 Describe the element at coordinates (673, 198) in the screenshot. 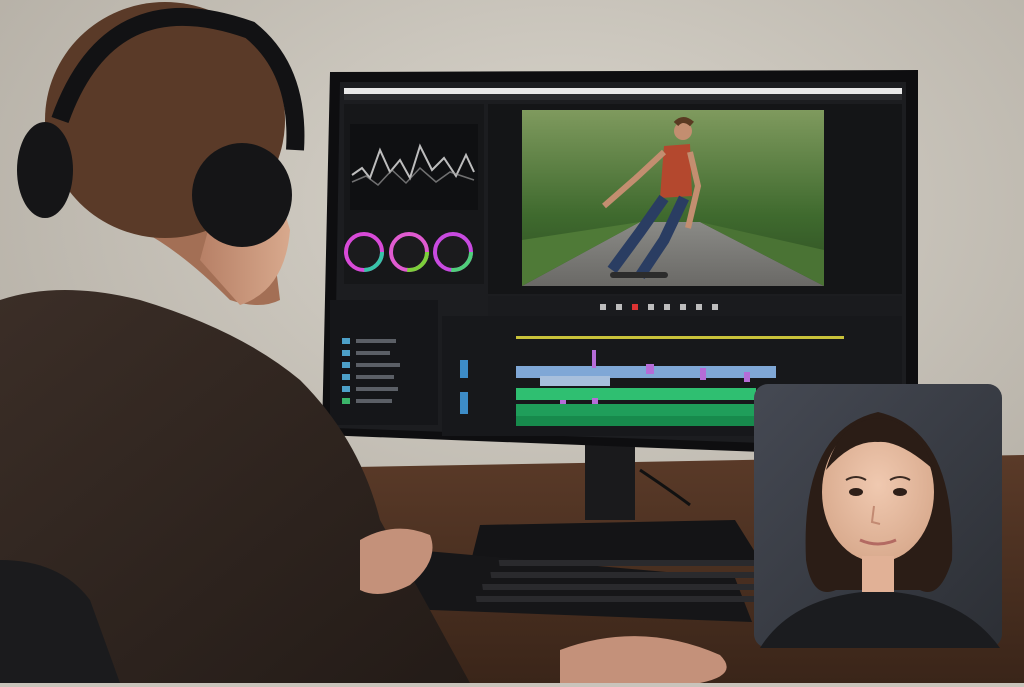

I see `video-frame` at that location.